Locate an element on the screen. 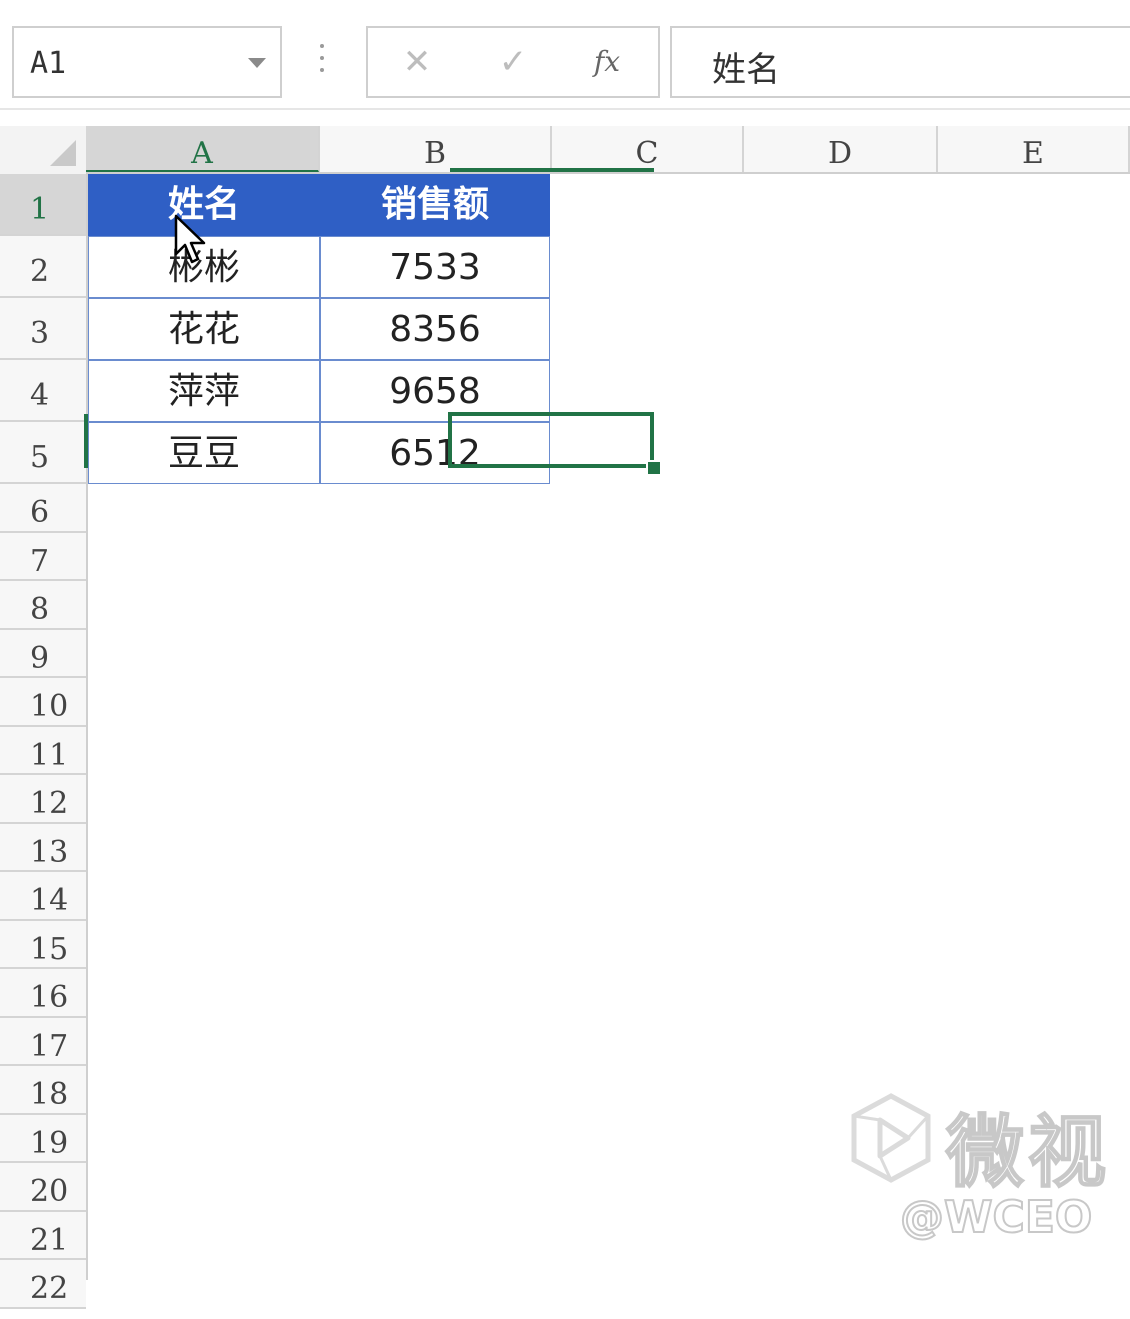  cell-a3: 花花 is located at coordinates (204, 329).